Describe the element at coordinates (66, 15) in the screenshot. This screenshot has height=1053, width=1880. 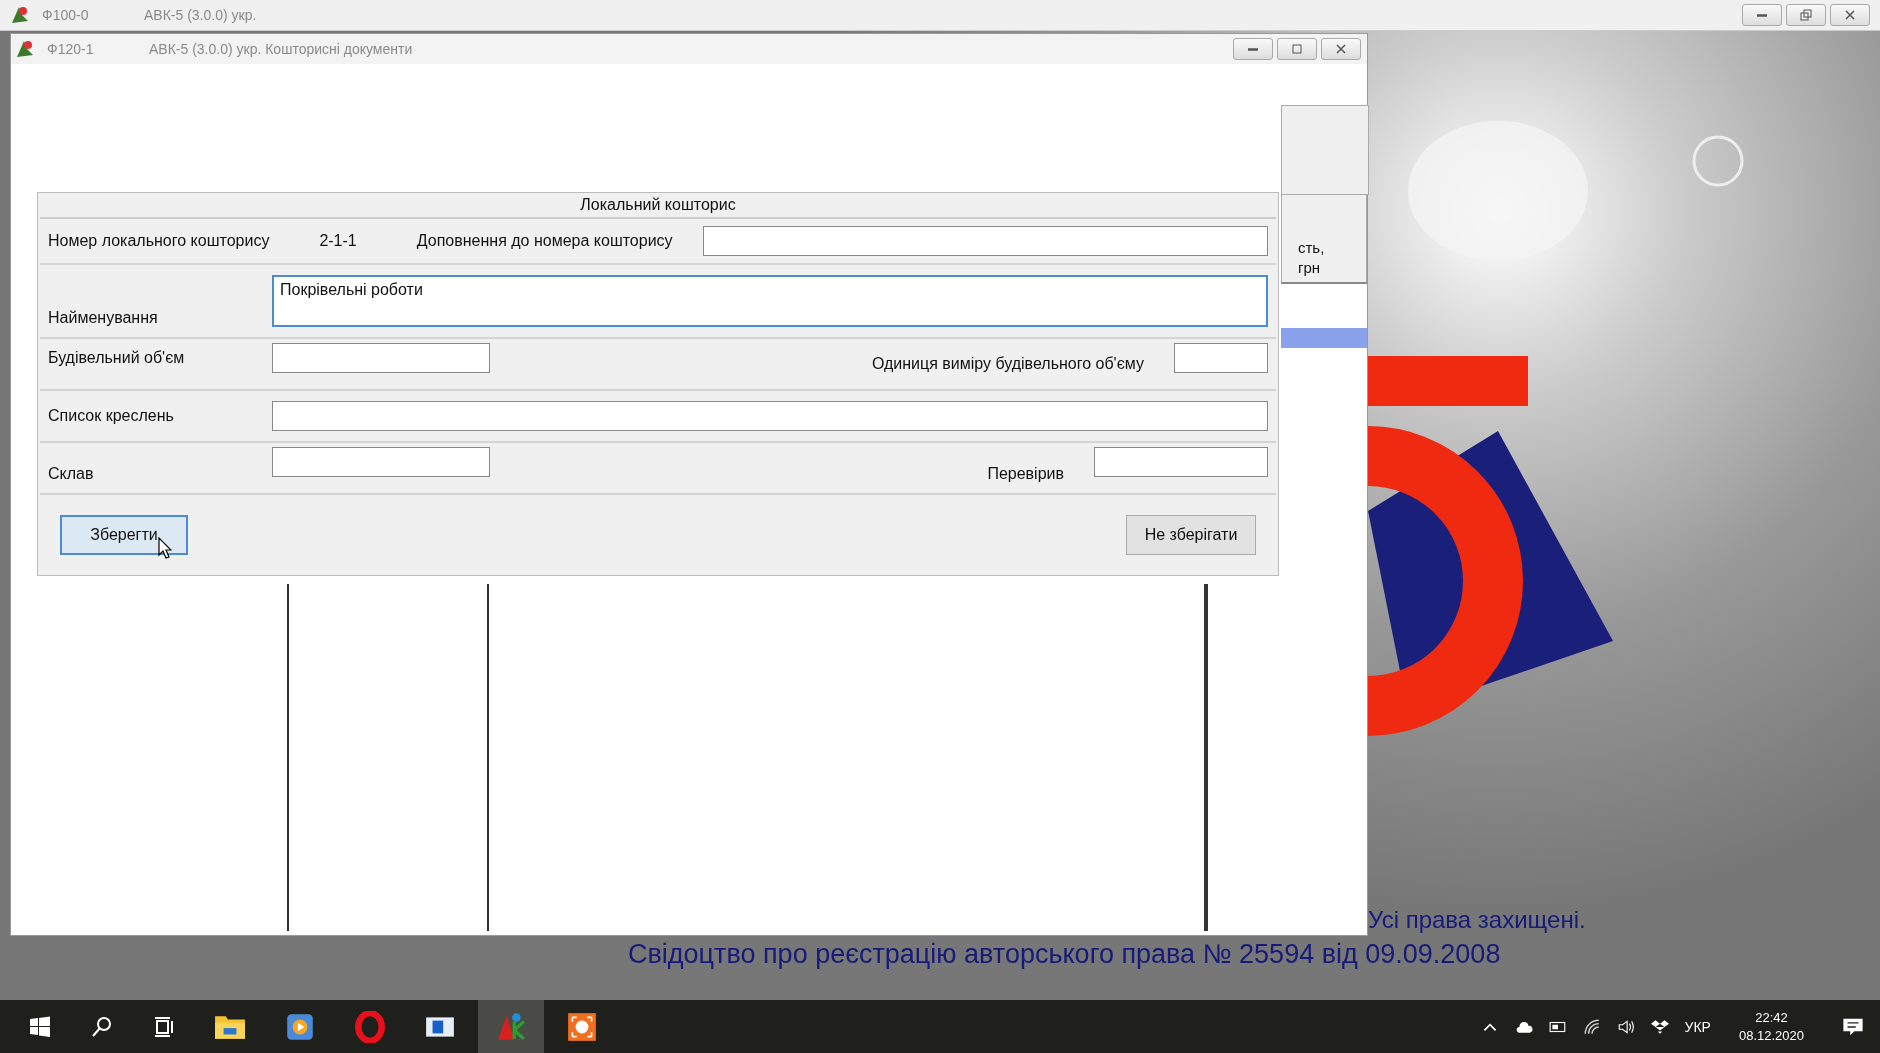
I see `window-code: Ф100-0` at that location.